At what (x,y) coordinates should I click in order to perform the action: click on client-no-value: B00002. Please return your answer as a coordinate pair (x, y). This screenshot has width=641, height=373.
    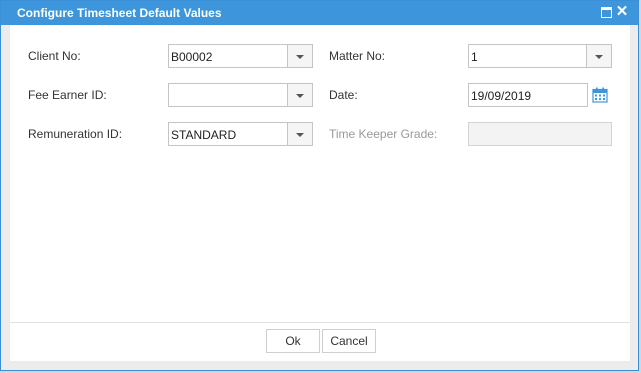
    Looking at the image, I should click on (191, 57).